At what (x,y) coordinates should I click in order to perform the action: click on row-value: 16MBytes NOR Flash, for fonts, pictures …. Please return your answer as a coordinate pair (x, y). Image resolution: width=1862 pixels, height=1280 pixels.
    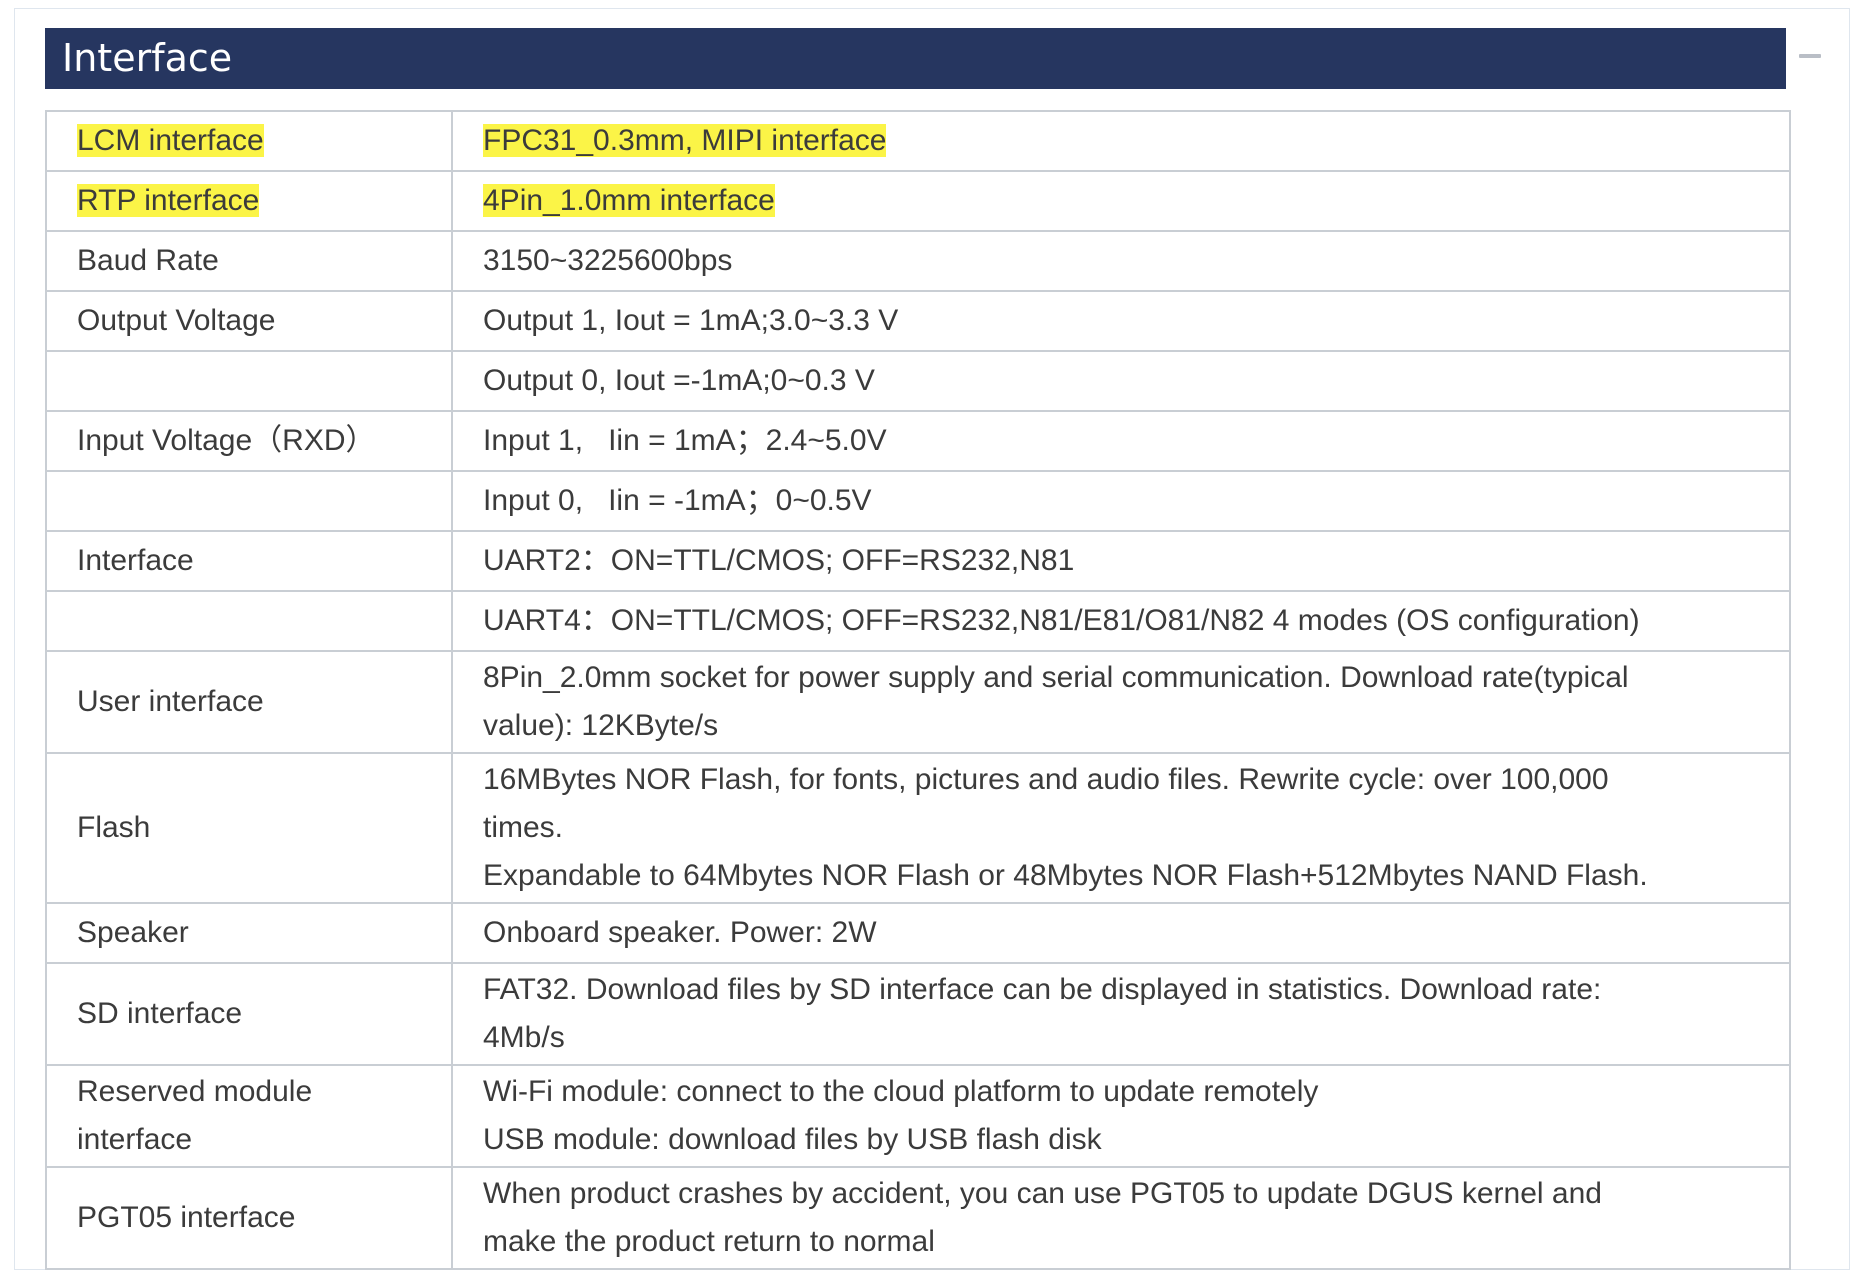
    Looking at the image, I should click on (1121, 828).